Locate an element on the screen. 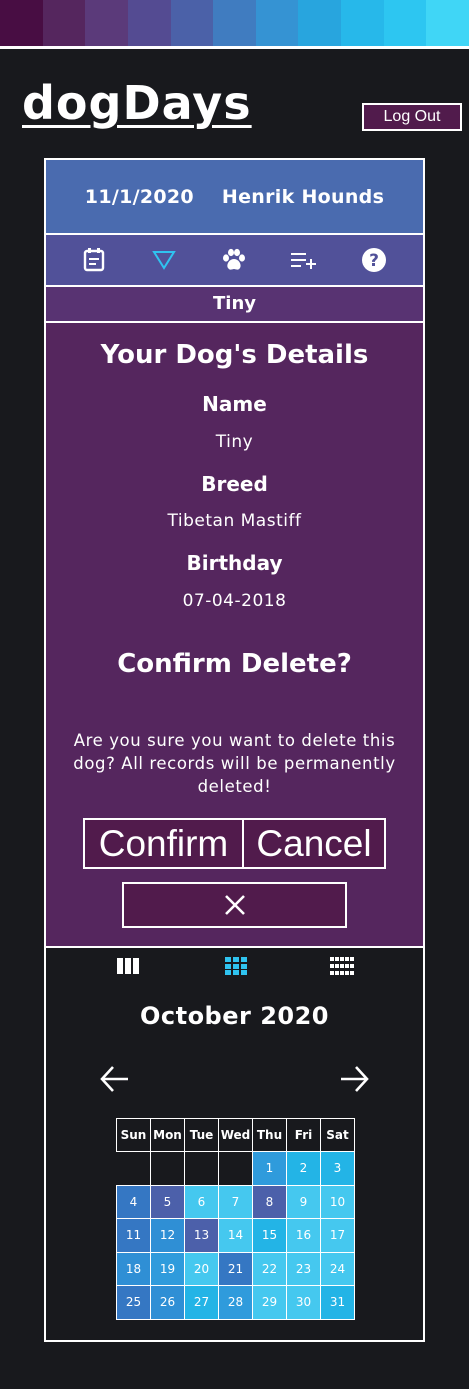 The width and height of the screenshot is (469, 1389). confirm-buttons: Confirm Cancel is located at coordinates (234, 843).